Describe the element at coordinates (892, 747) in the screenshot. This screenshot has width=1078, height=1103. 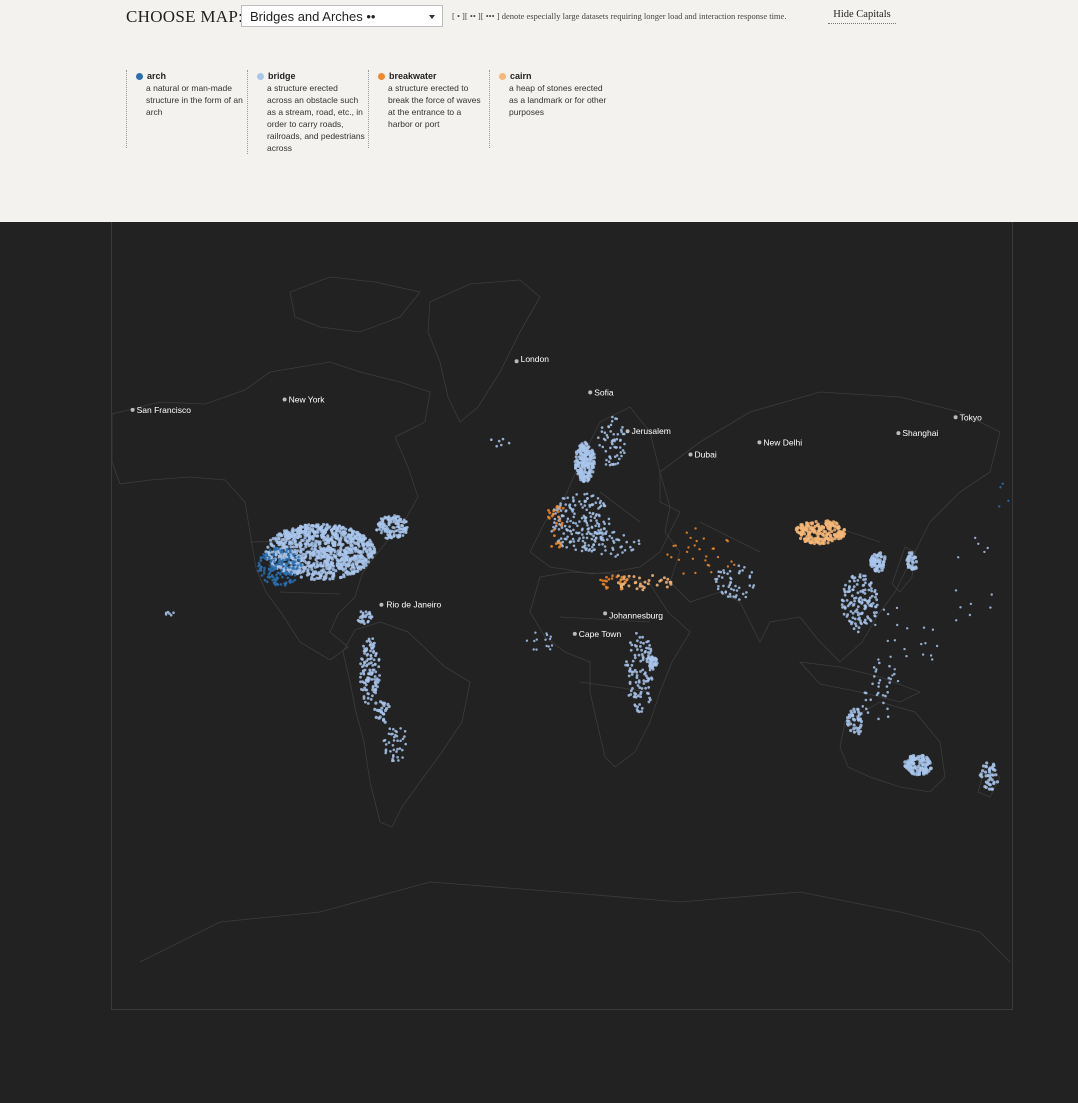
I see `outline-australia` at that location.